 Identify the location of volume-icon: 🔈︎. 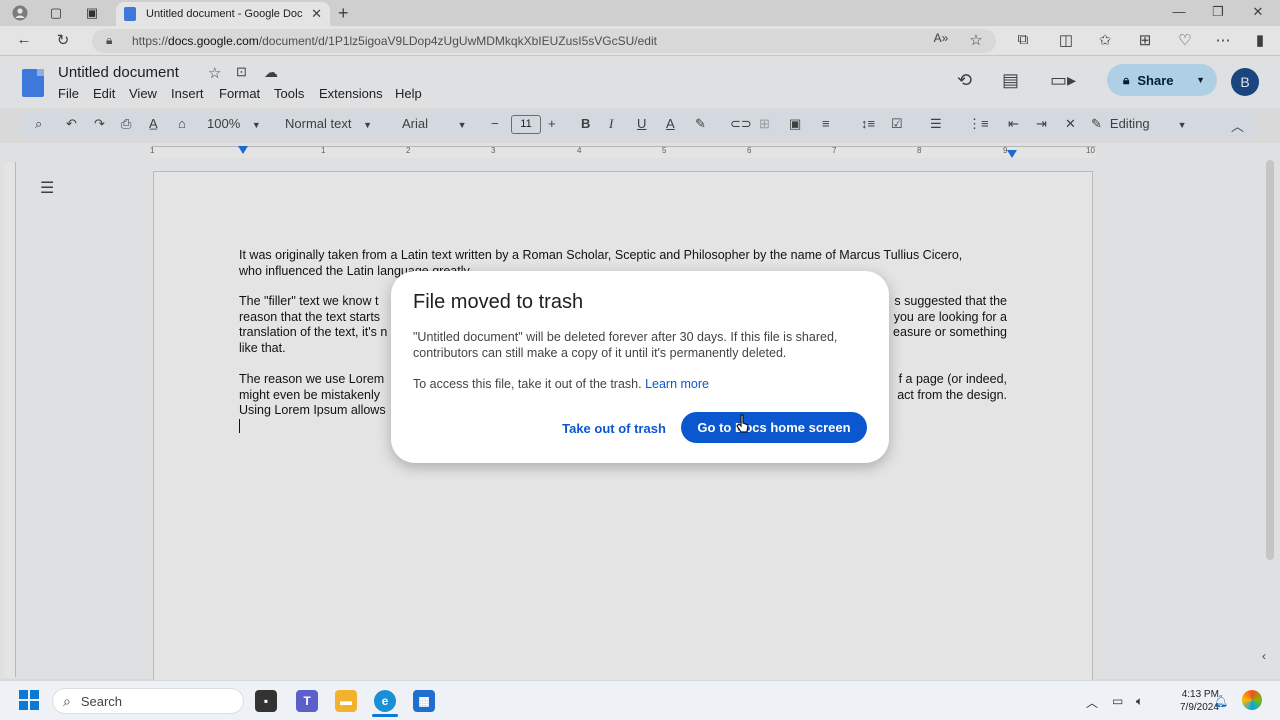
(1139, 701).